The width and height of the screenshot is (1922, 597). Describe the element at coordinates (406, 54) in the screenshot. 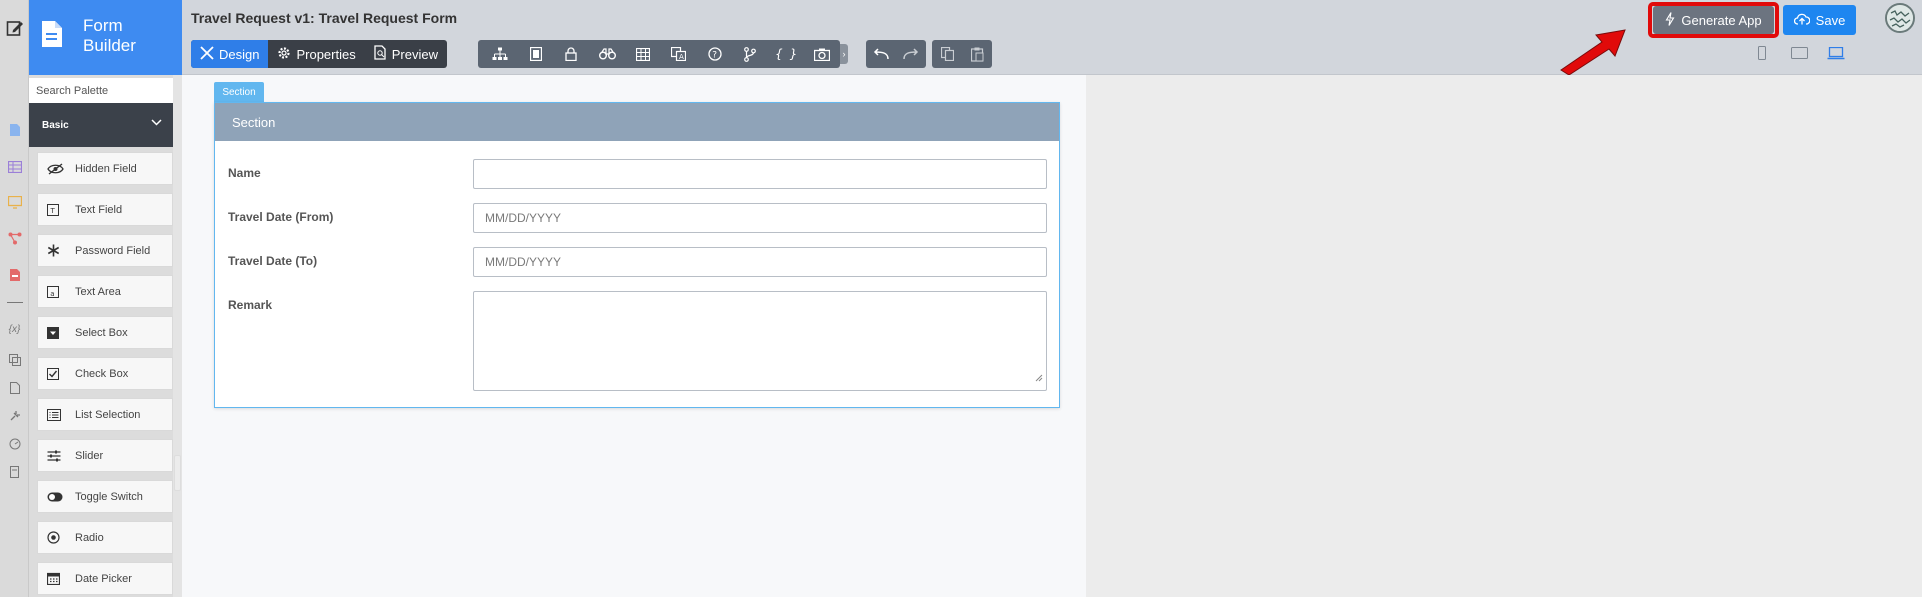

I see `tab-preview: Preview` at that location.